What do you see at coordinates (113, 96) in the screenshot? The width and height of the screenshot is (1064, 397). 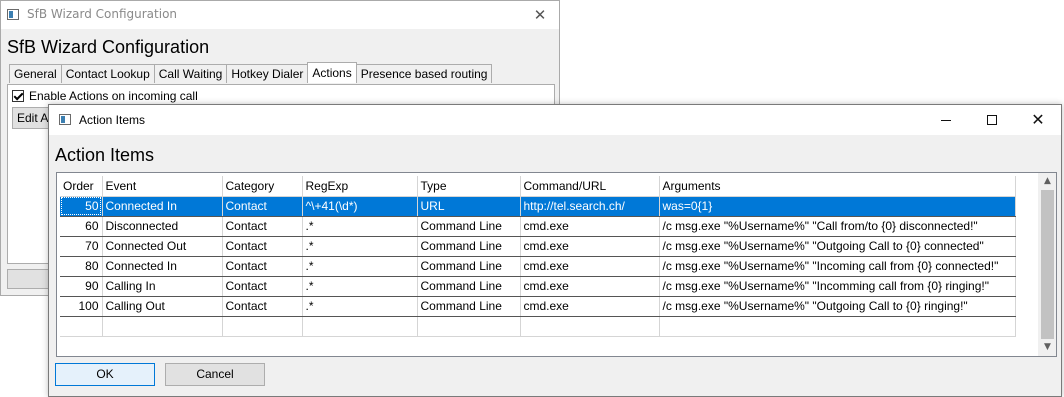 I see `enable-actions-label: Enable Actions on incoming call` at bounding box center [113, 96].